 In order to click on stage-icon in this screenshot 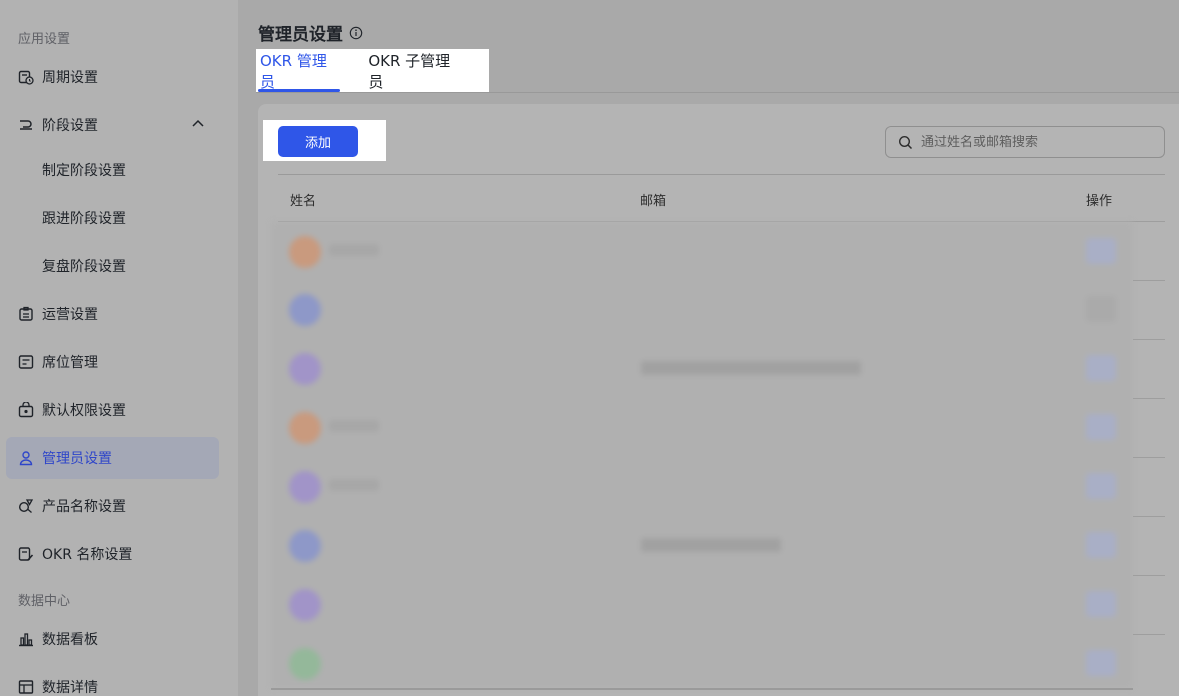, I will do `click(26, 125)`.